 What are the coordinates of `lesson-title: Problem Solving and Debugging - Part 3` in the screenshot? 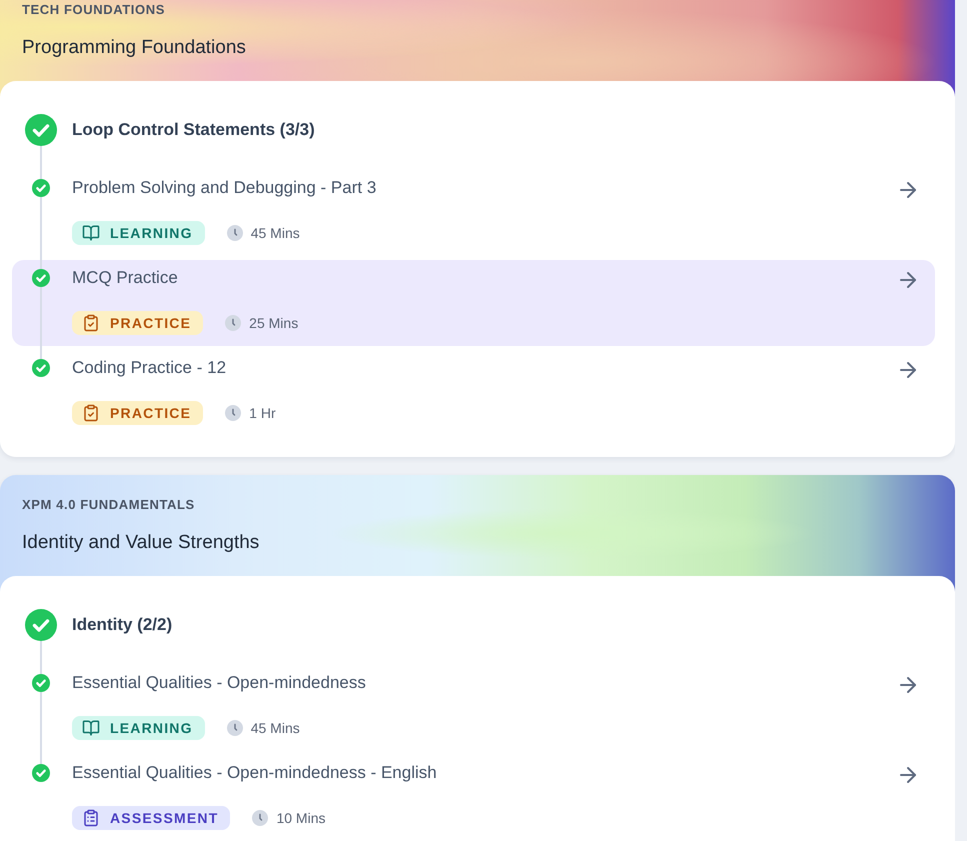 It's located at (225, 188).